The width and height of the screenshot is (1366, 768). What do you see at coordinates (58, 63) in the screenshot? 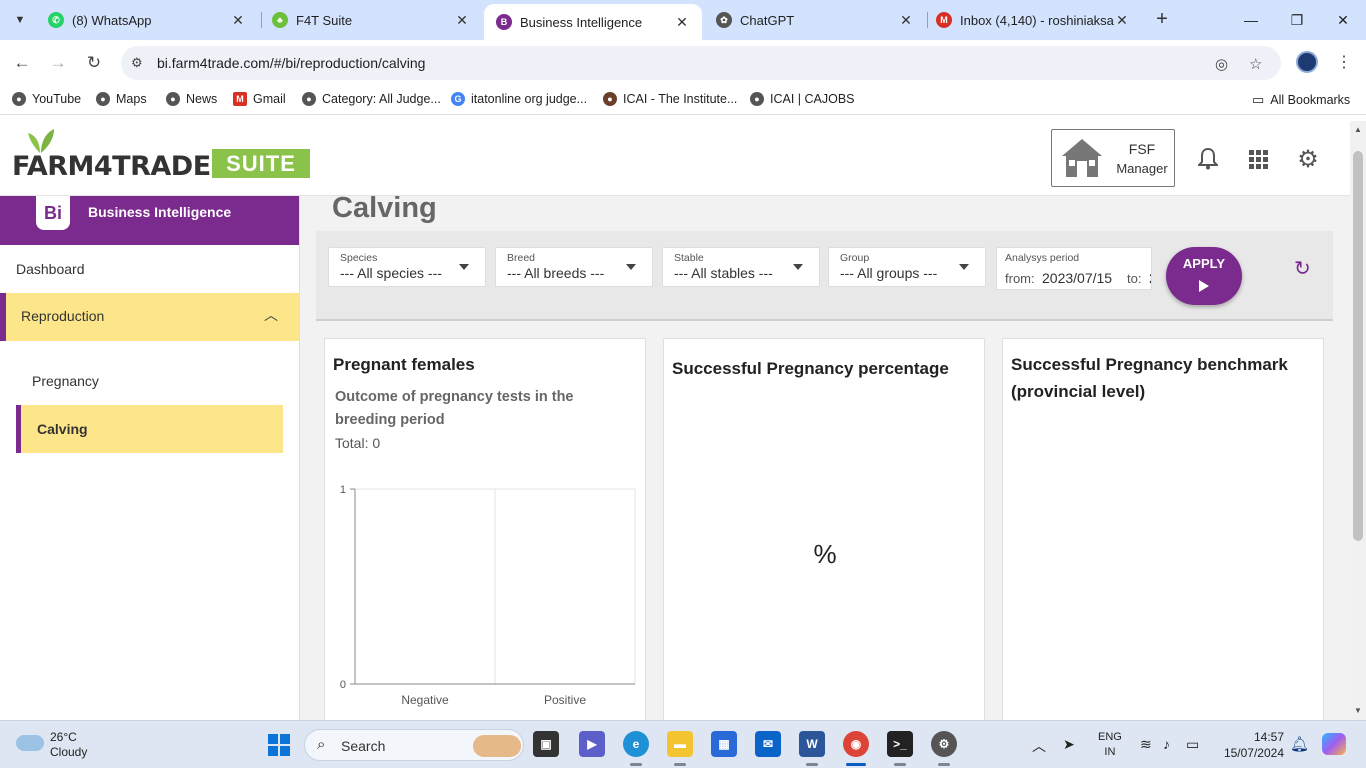
I see `forward-arrow-icon: →` at bounding box center [58, 63].